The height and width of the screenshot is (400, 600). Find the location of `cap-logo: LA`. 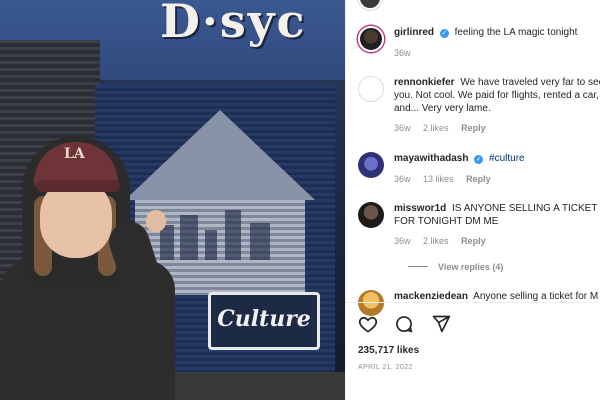

cap-logo: LA is located at coordinates (74, 154).